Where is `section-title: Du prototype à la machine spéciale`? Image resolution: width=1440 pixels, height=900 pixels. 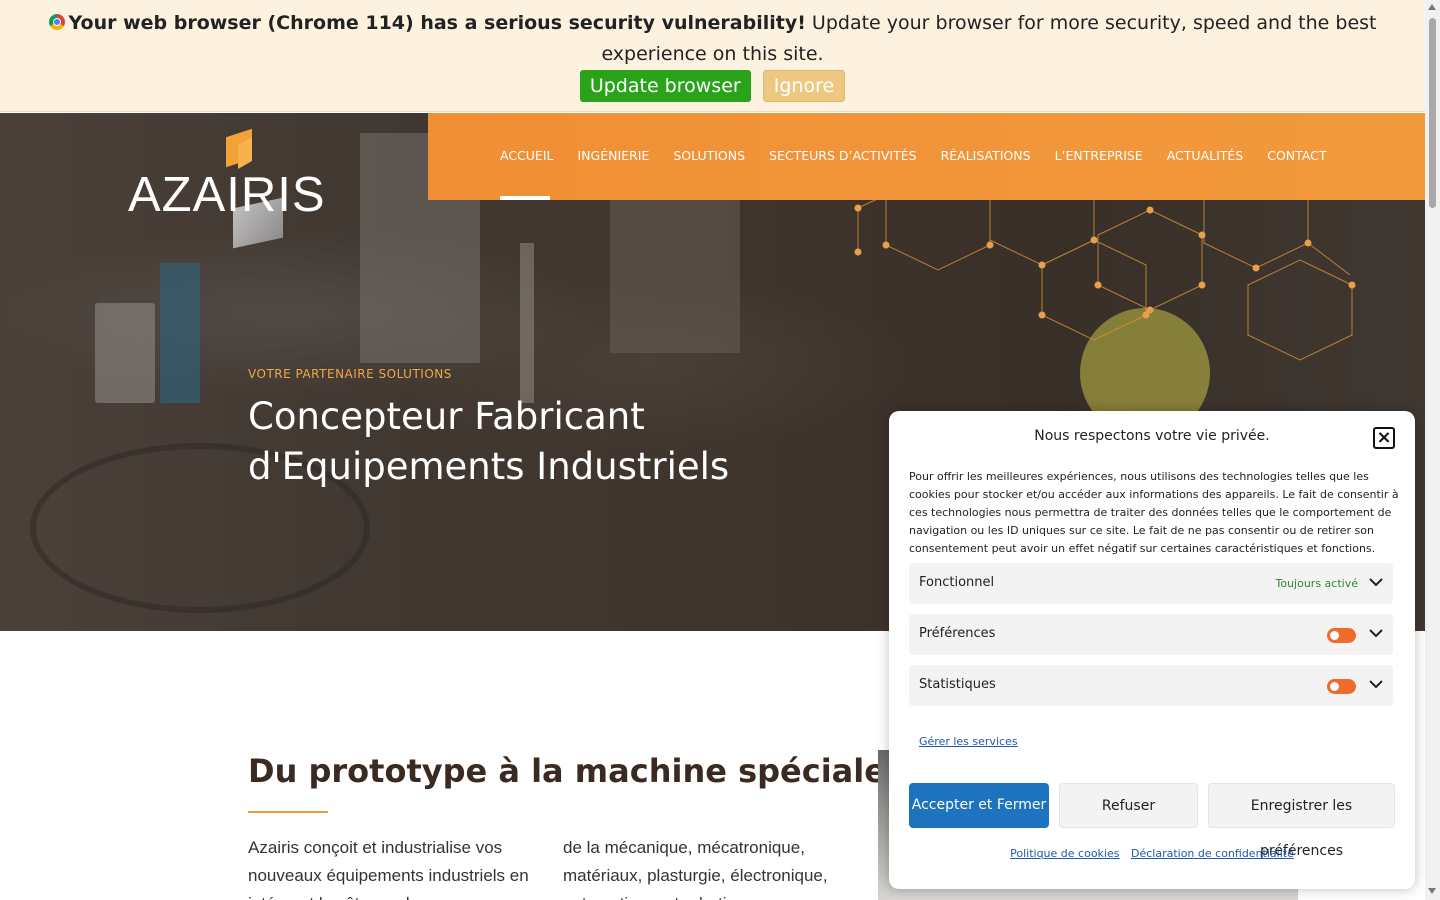 section-title: Du prototype à la machine spéciale is located at coordinates (567, 771).